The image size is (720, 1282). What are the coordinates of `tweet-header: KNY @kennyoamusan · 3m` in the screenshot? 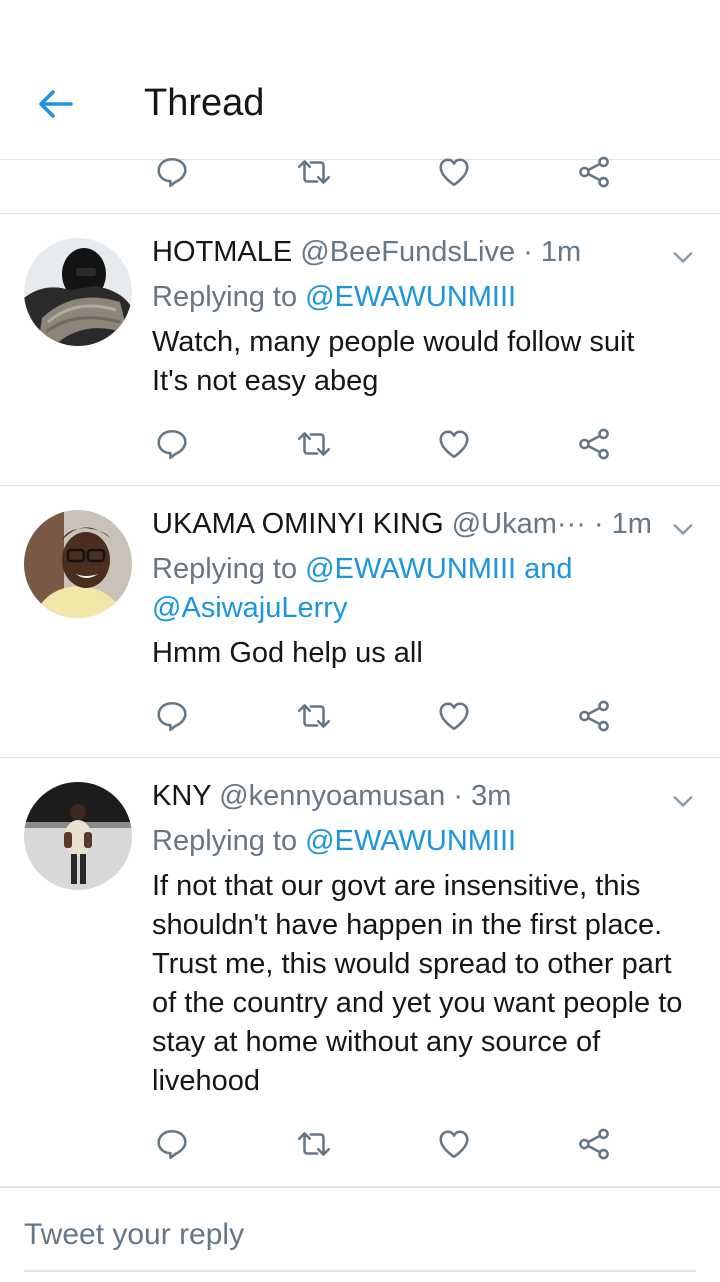 It's located at (420, 796).